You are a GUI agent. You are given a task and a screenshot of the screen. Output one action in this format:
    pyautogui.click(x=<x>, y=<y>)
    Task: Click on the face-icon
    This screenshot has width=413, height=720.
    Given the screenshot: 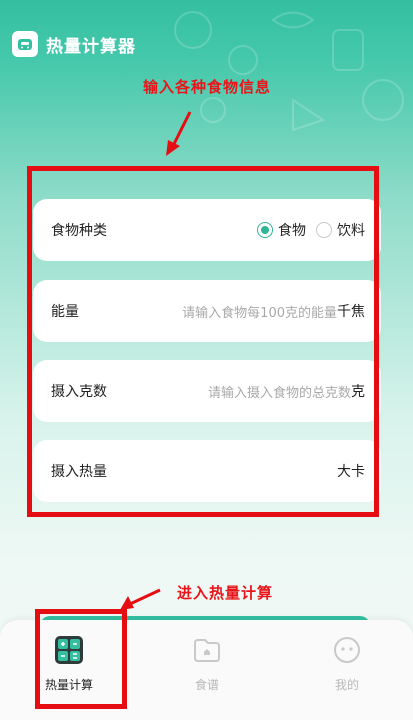 What is the action you would take?
    pyautogui.click(x=347, y=650)
    